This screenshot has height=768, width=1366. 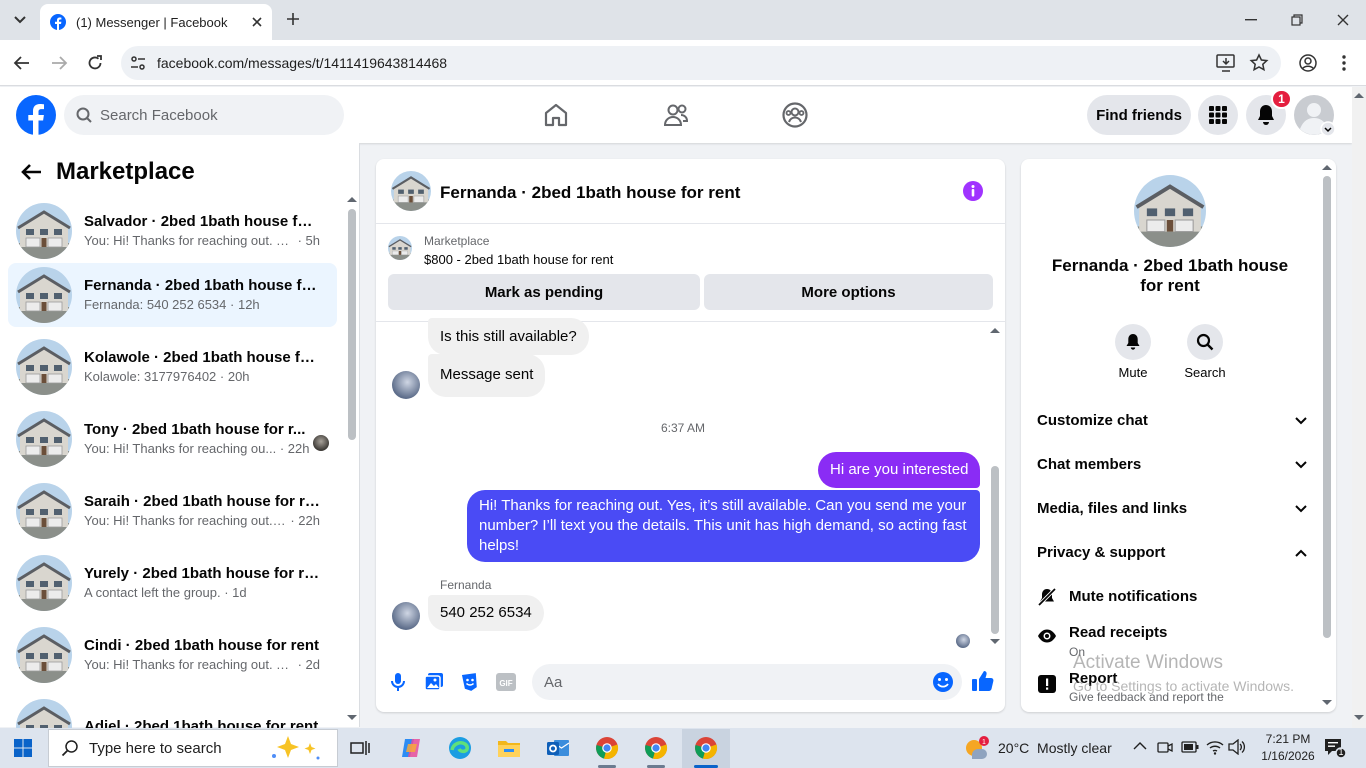 What do you see at coordinates (95, 63) in the screenshot?
I see `reload-icon` at bounding box center [95, 63].